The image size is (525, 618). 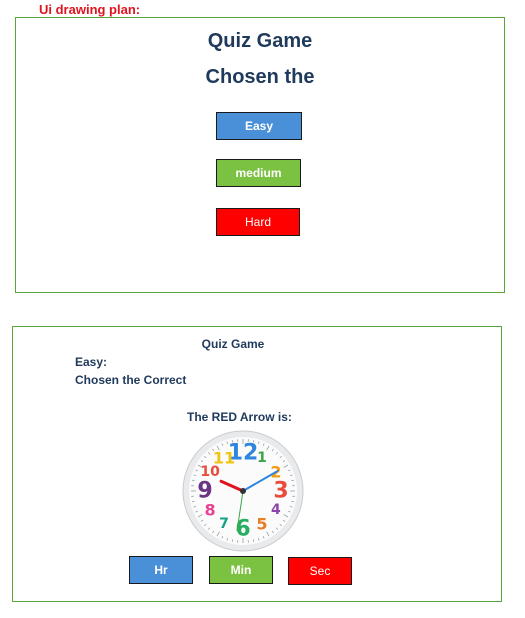 I want to click on clock-numeral: 11, so click(x=224, y=458).